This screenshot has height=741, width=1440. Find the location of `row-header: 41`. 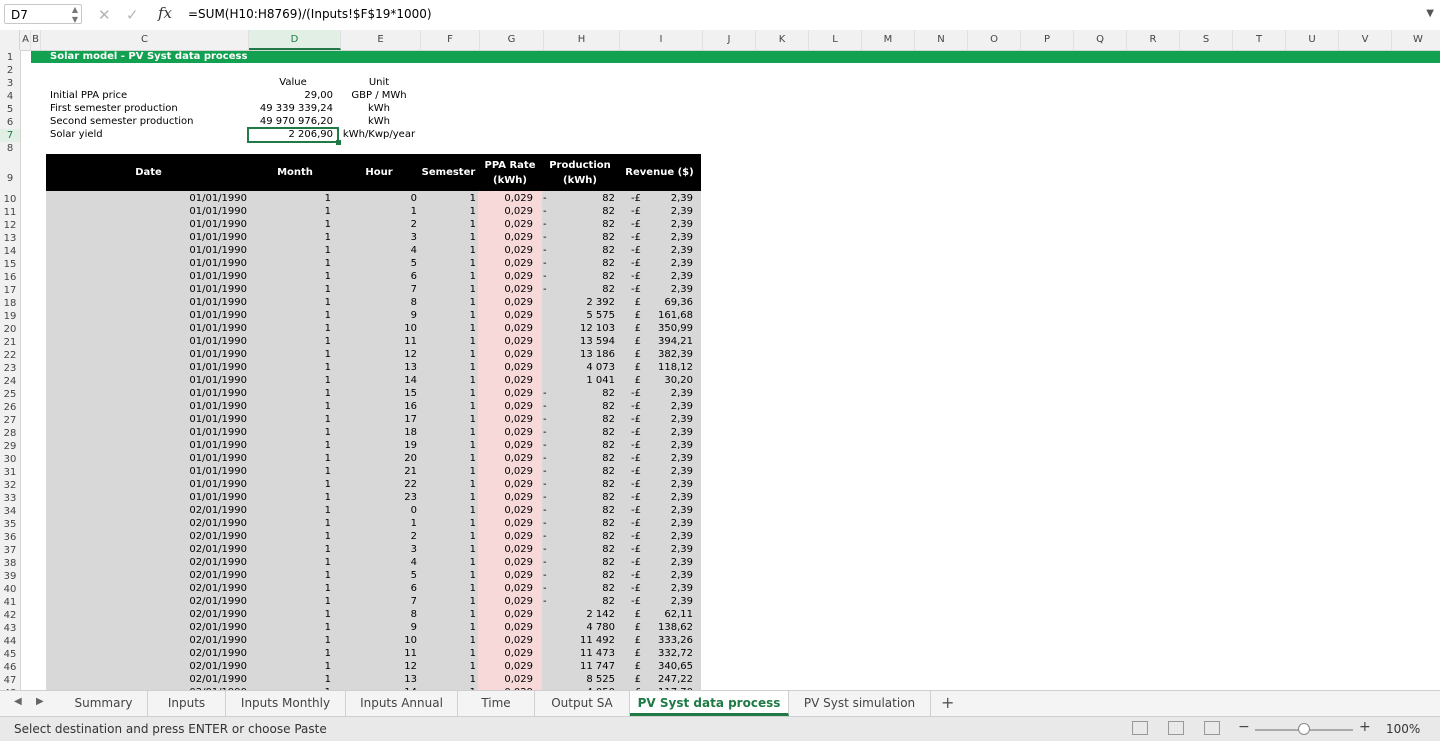

row-header: 41 is located at coordinates (10, 602).